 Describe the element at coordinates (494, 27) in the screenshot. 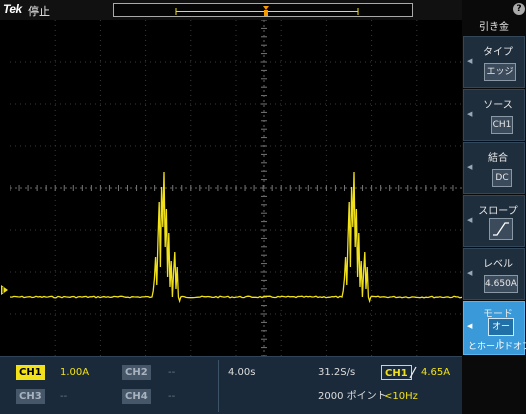

I see `menu-title: 引き金` at that location.